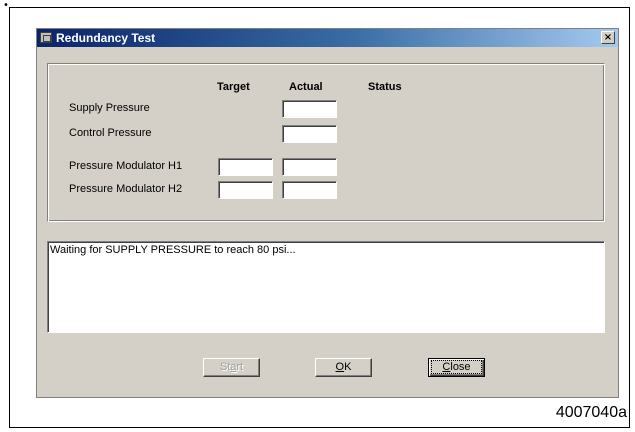 This screenshot has height=432, width=635. I want to click on modulator-h2-target-field, so click(245, 190).